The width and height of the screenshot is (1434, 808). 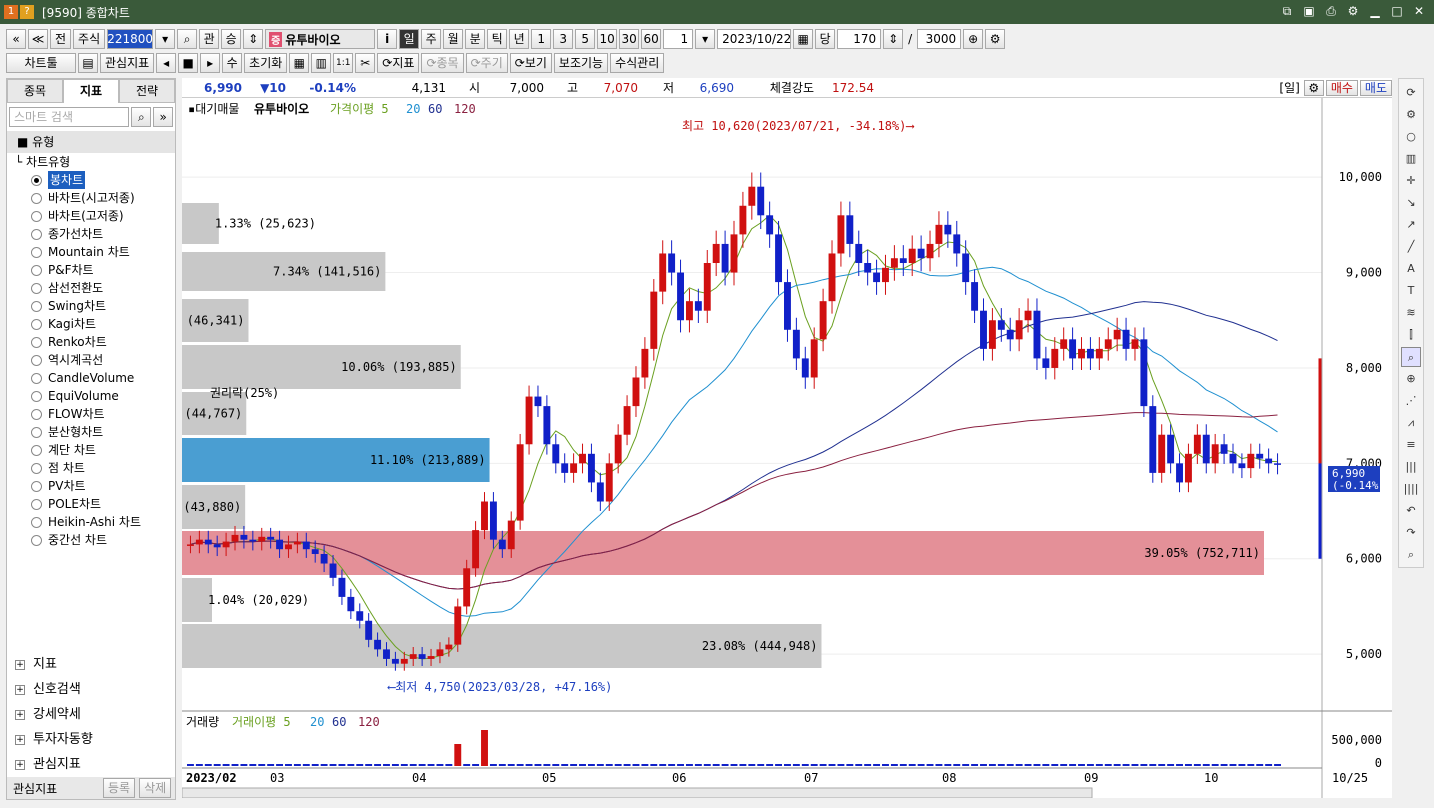 I want to click on period-tick: 틱, so click(x=497, y=39).